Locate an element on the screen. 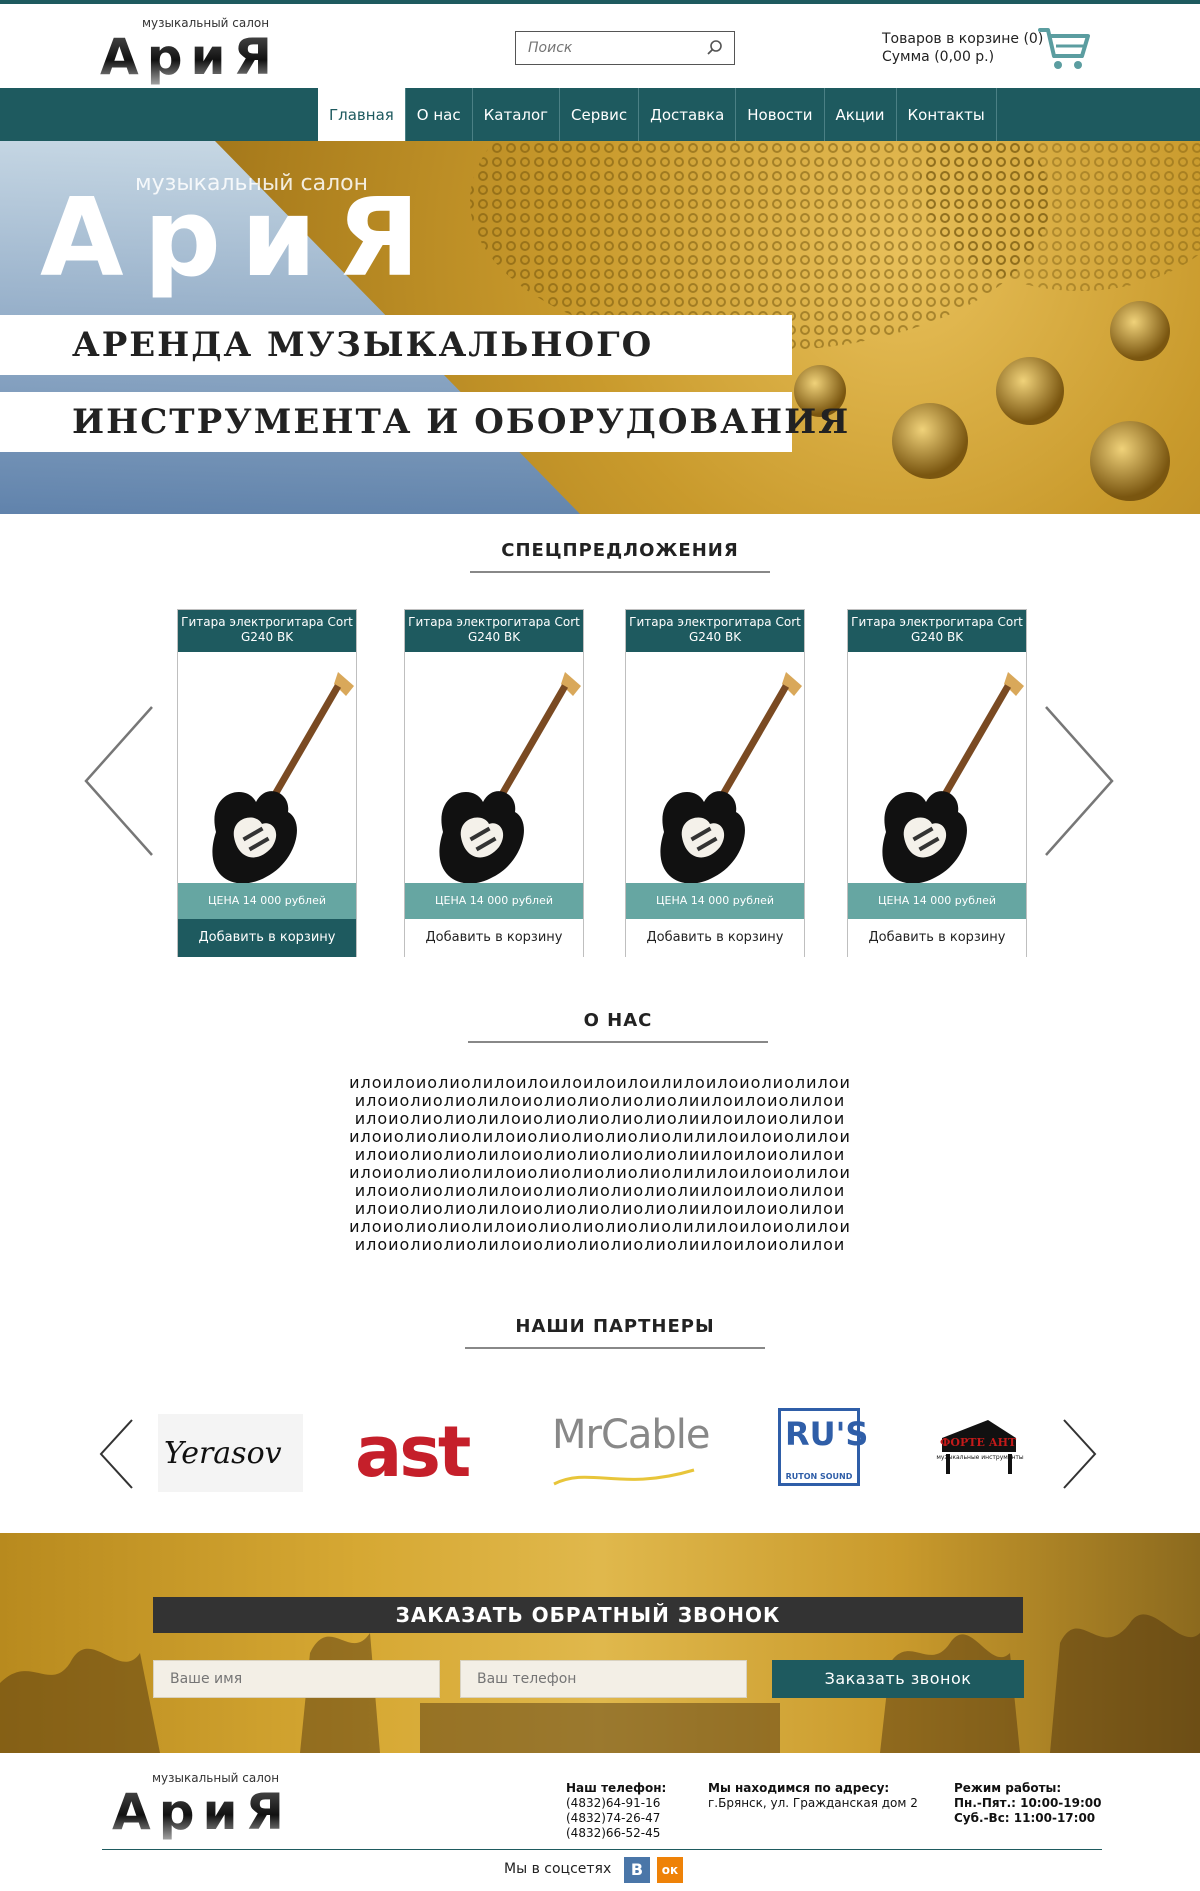 The height and width of the screenshot is (1891, 1200). callback-phone-input is located at coordinates (603, 1679).